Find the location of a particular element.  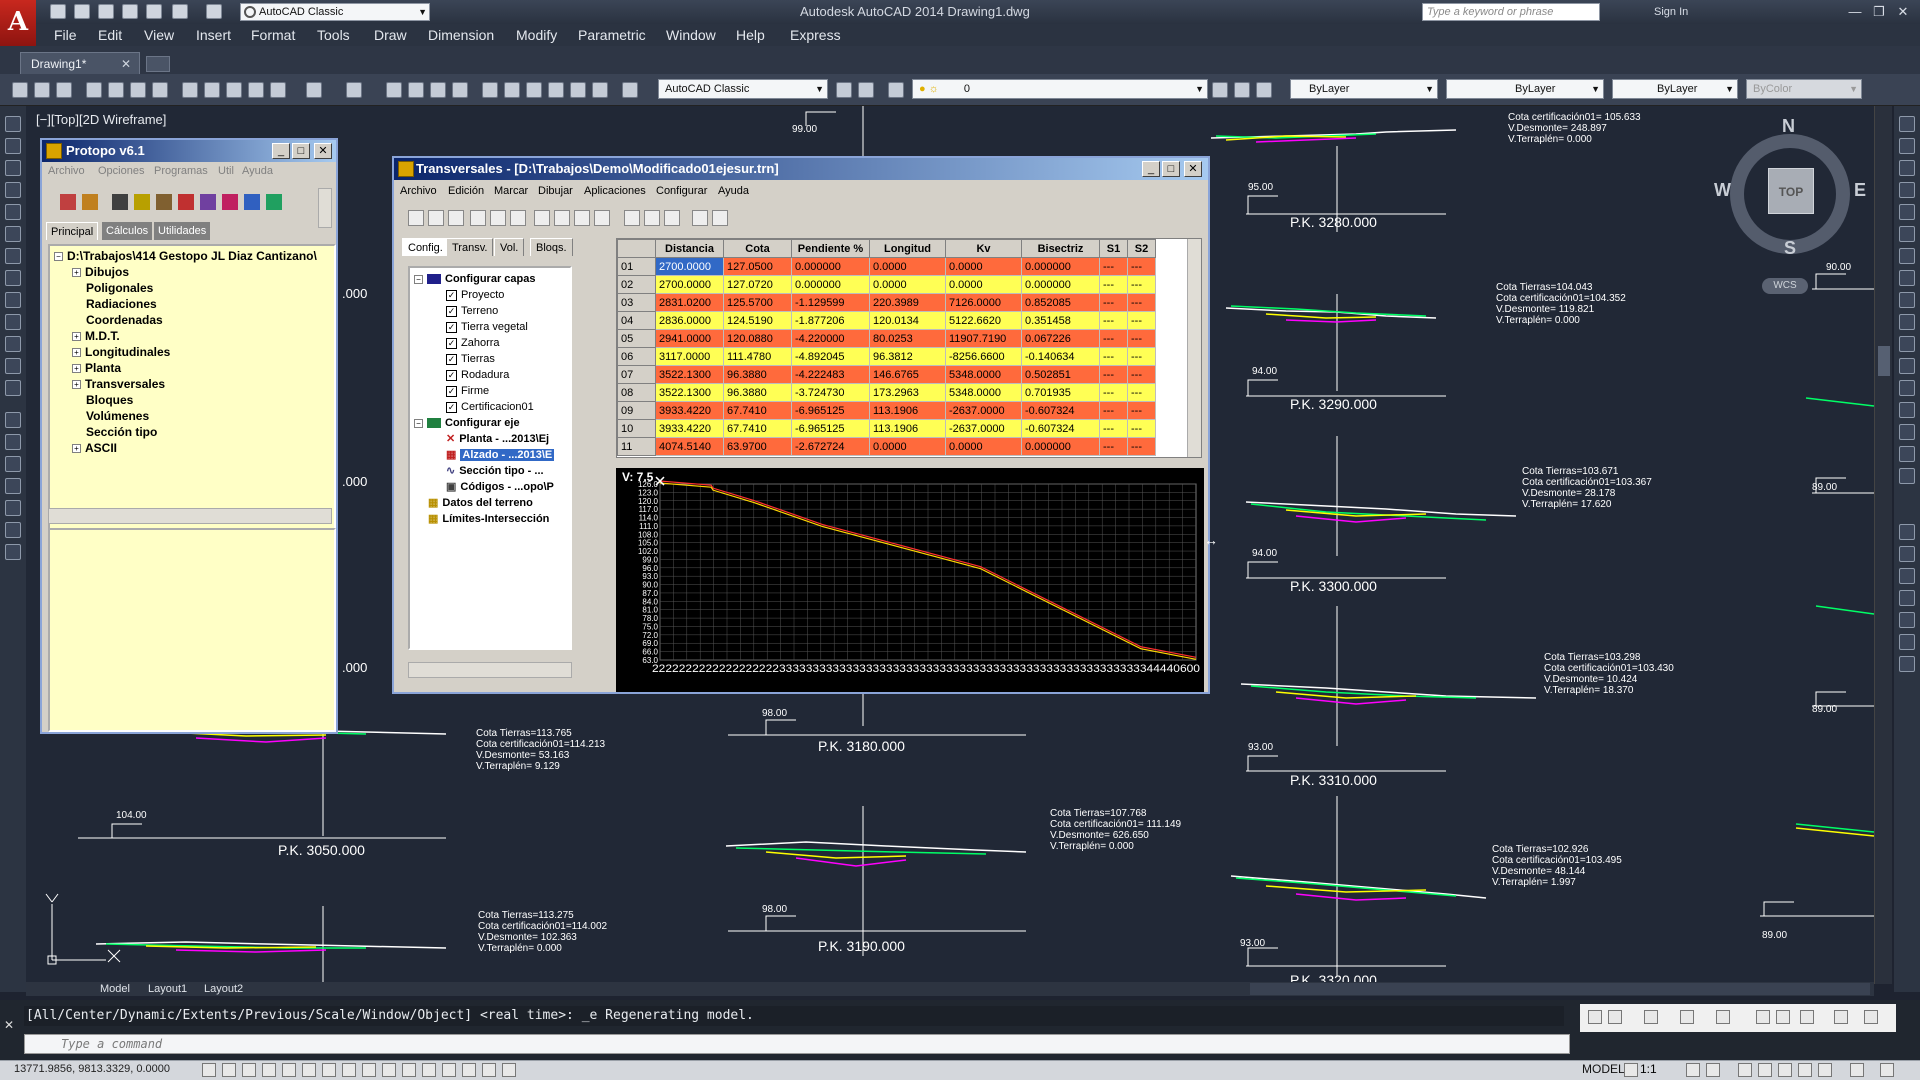

table-cell: 2700.0000 is located at coordinates (689, 266).